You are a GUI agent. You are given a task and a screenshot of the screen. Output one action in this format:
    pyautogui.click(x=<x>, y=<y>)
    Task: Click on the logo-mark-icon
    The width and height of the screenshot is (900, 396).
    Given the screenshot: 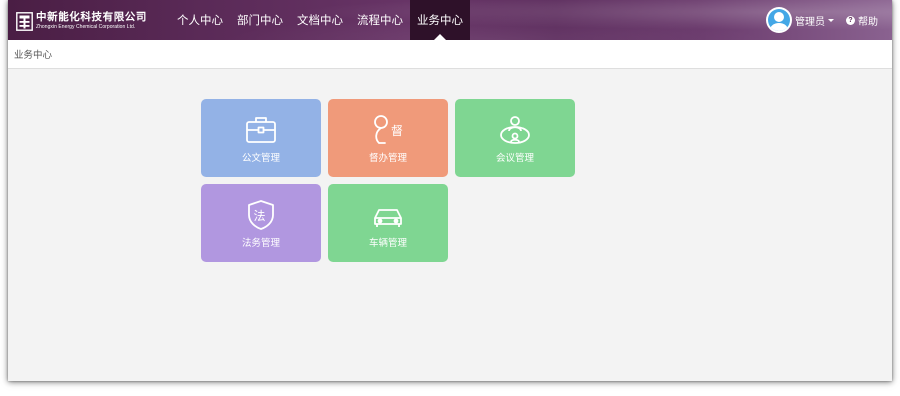 What is the action you would take?
    pyautogui.click(x=24, y=21)
    